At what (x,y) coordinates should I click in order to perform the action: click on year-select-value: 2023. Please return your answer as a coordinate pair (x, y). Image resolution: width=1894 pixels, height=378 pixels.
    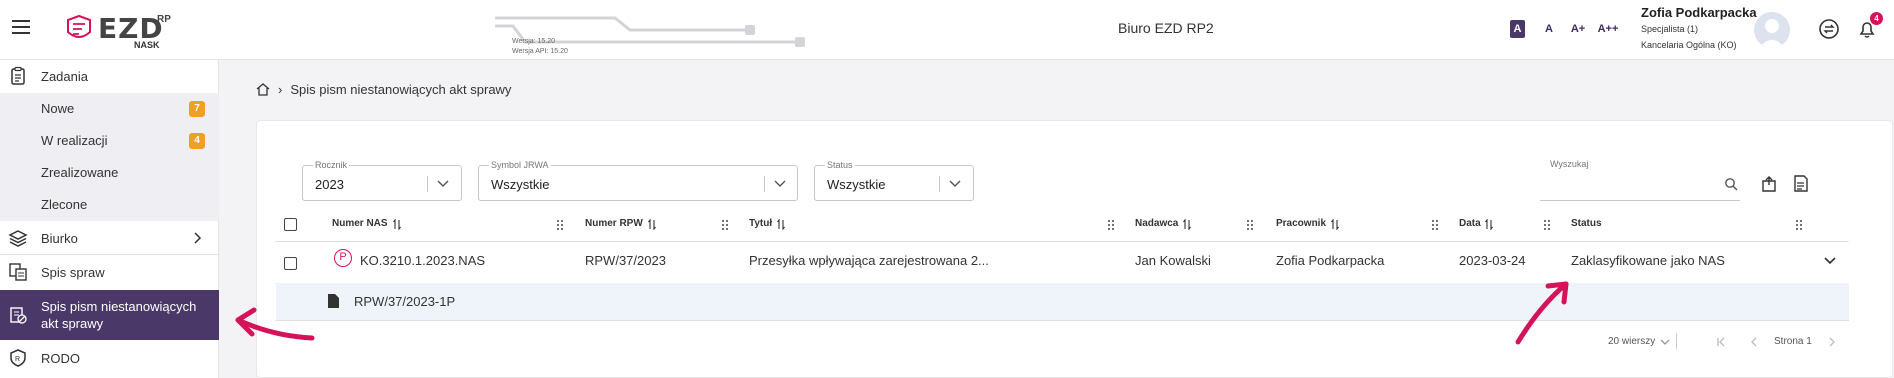
    Looking at the image, I should click on (329, 184).